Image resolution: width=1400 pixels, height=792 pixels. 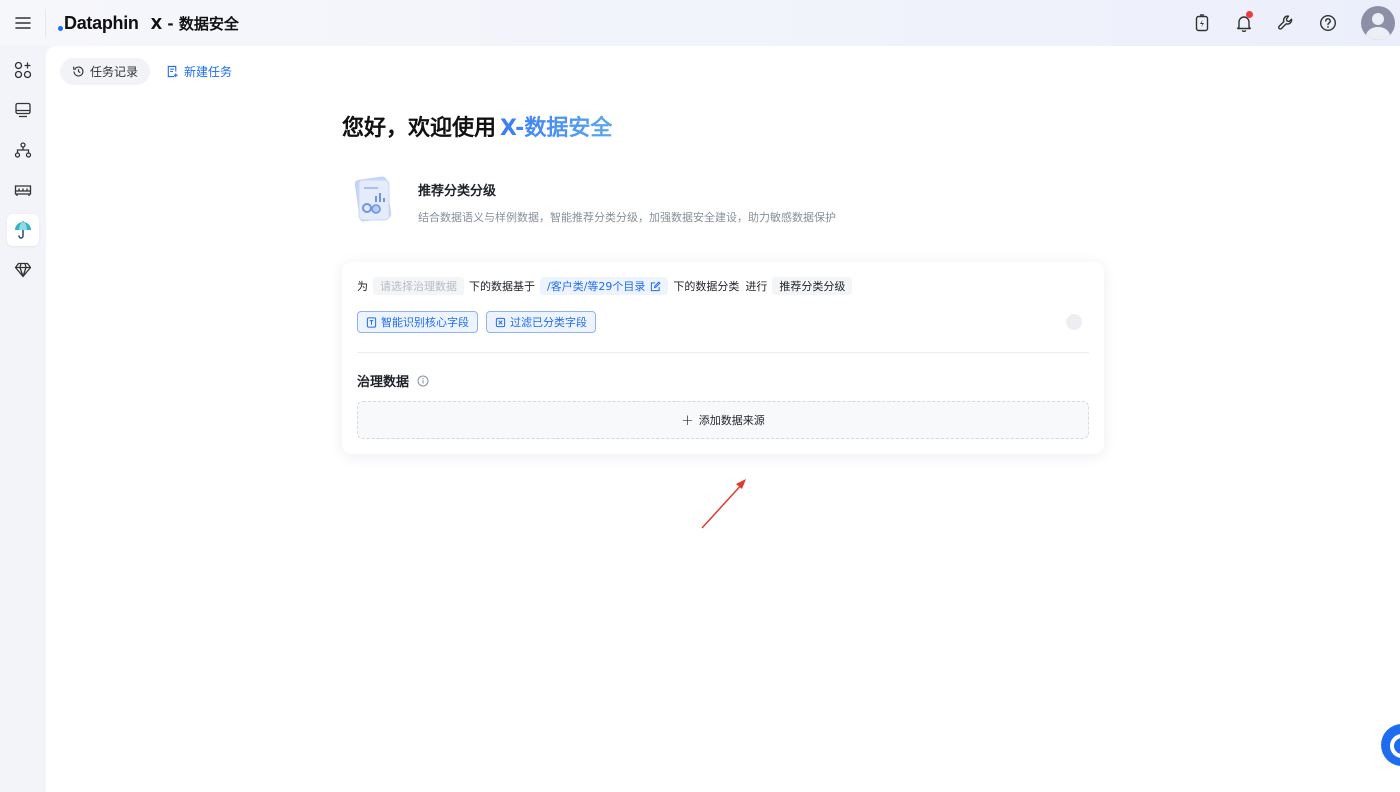 What do you see at coordinates (23, 270) in the screenshot?
I see `diamond-icon` at bounding box center [23, 270].